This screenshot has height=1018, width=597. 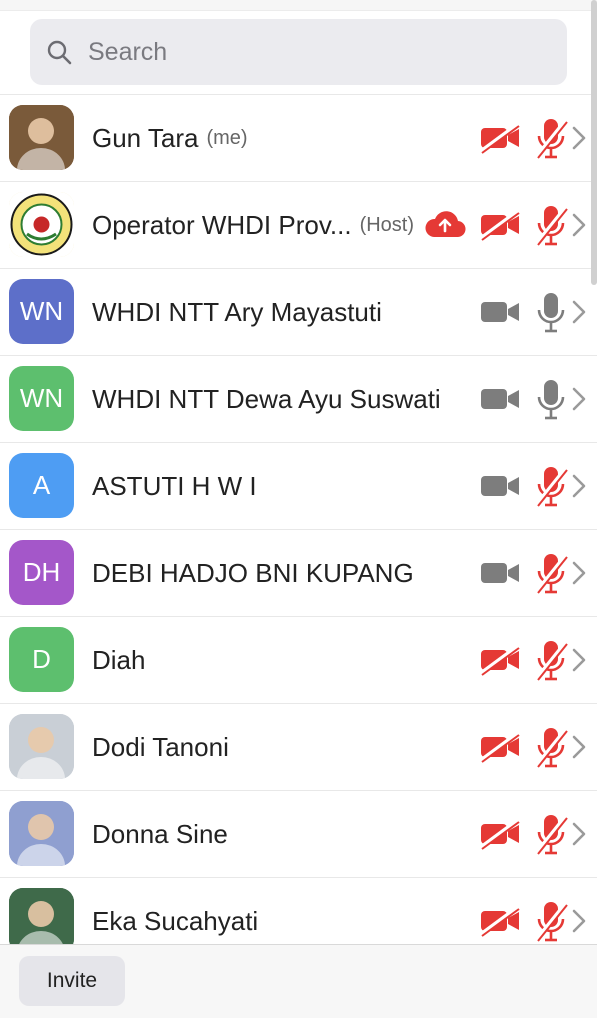 What do you see at coordinates (174, 486) in the screenshot?
I see `participant-name-text: ASTUTI H W I` at bounding box center [174, 486].